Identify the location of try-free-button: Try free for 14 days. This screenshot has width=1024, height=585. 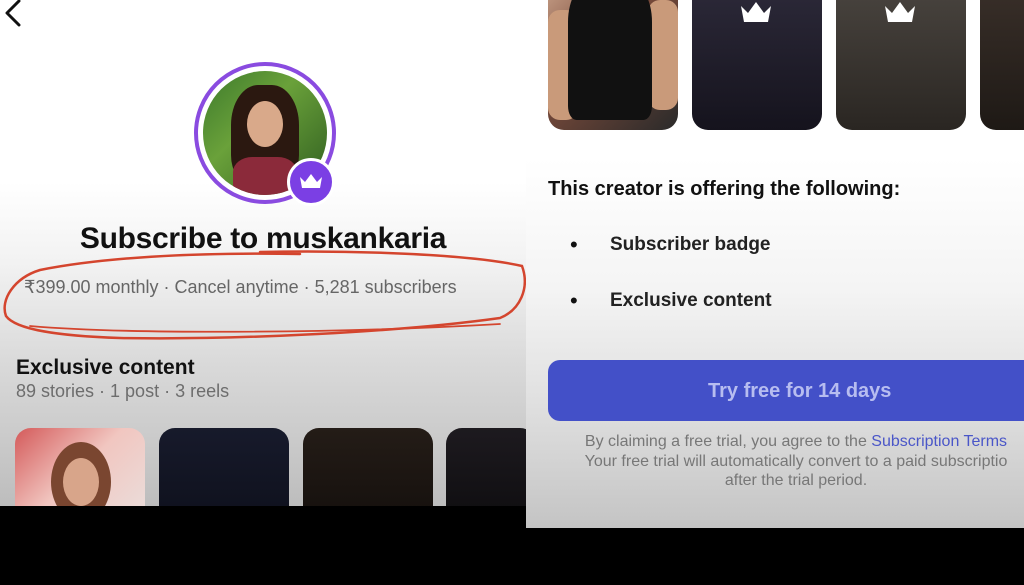
(786, 390).